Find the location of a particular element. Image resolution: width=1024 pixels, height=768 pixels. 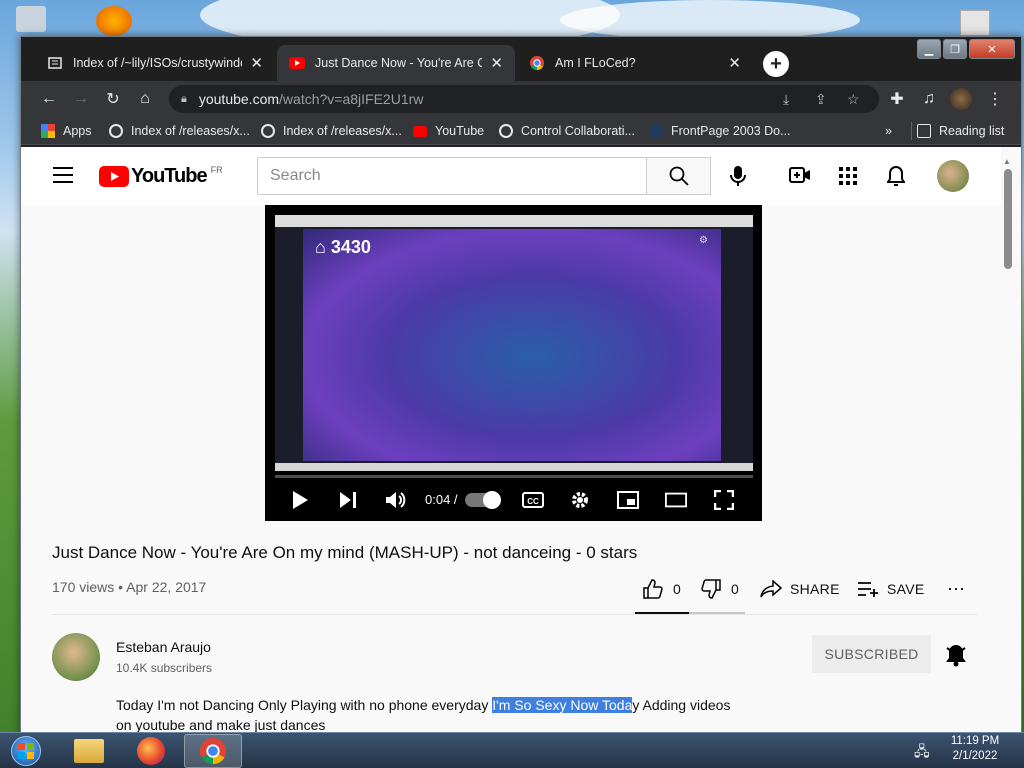

player-controls: 0:04 / CC is located at coordinates (513, 500).